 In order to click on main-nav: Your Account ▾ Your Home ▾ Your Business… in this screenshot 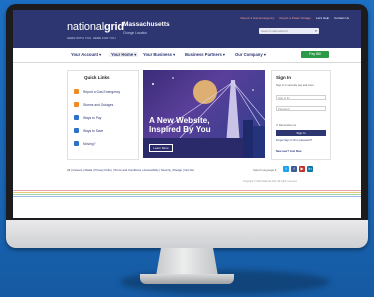, I will do `click(187, 55)`.